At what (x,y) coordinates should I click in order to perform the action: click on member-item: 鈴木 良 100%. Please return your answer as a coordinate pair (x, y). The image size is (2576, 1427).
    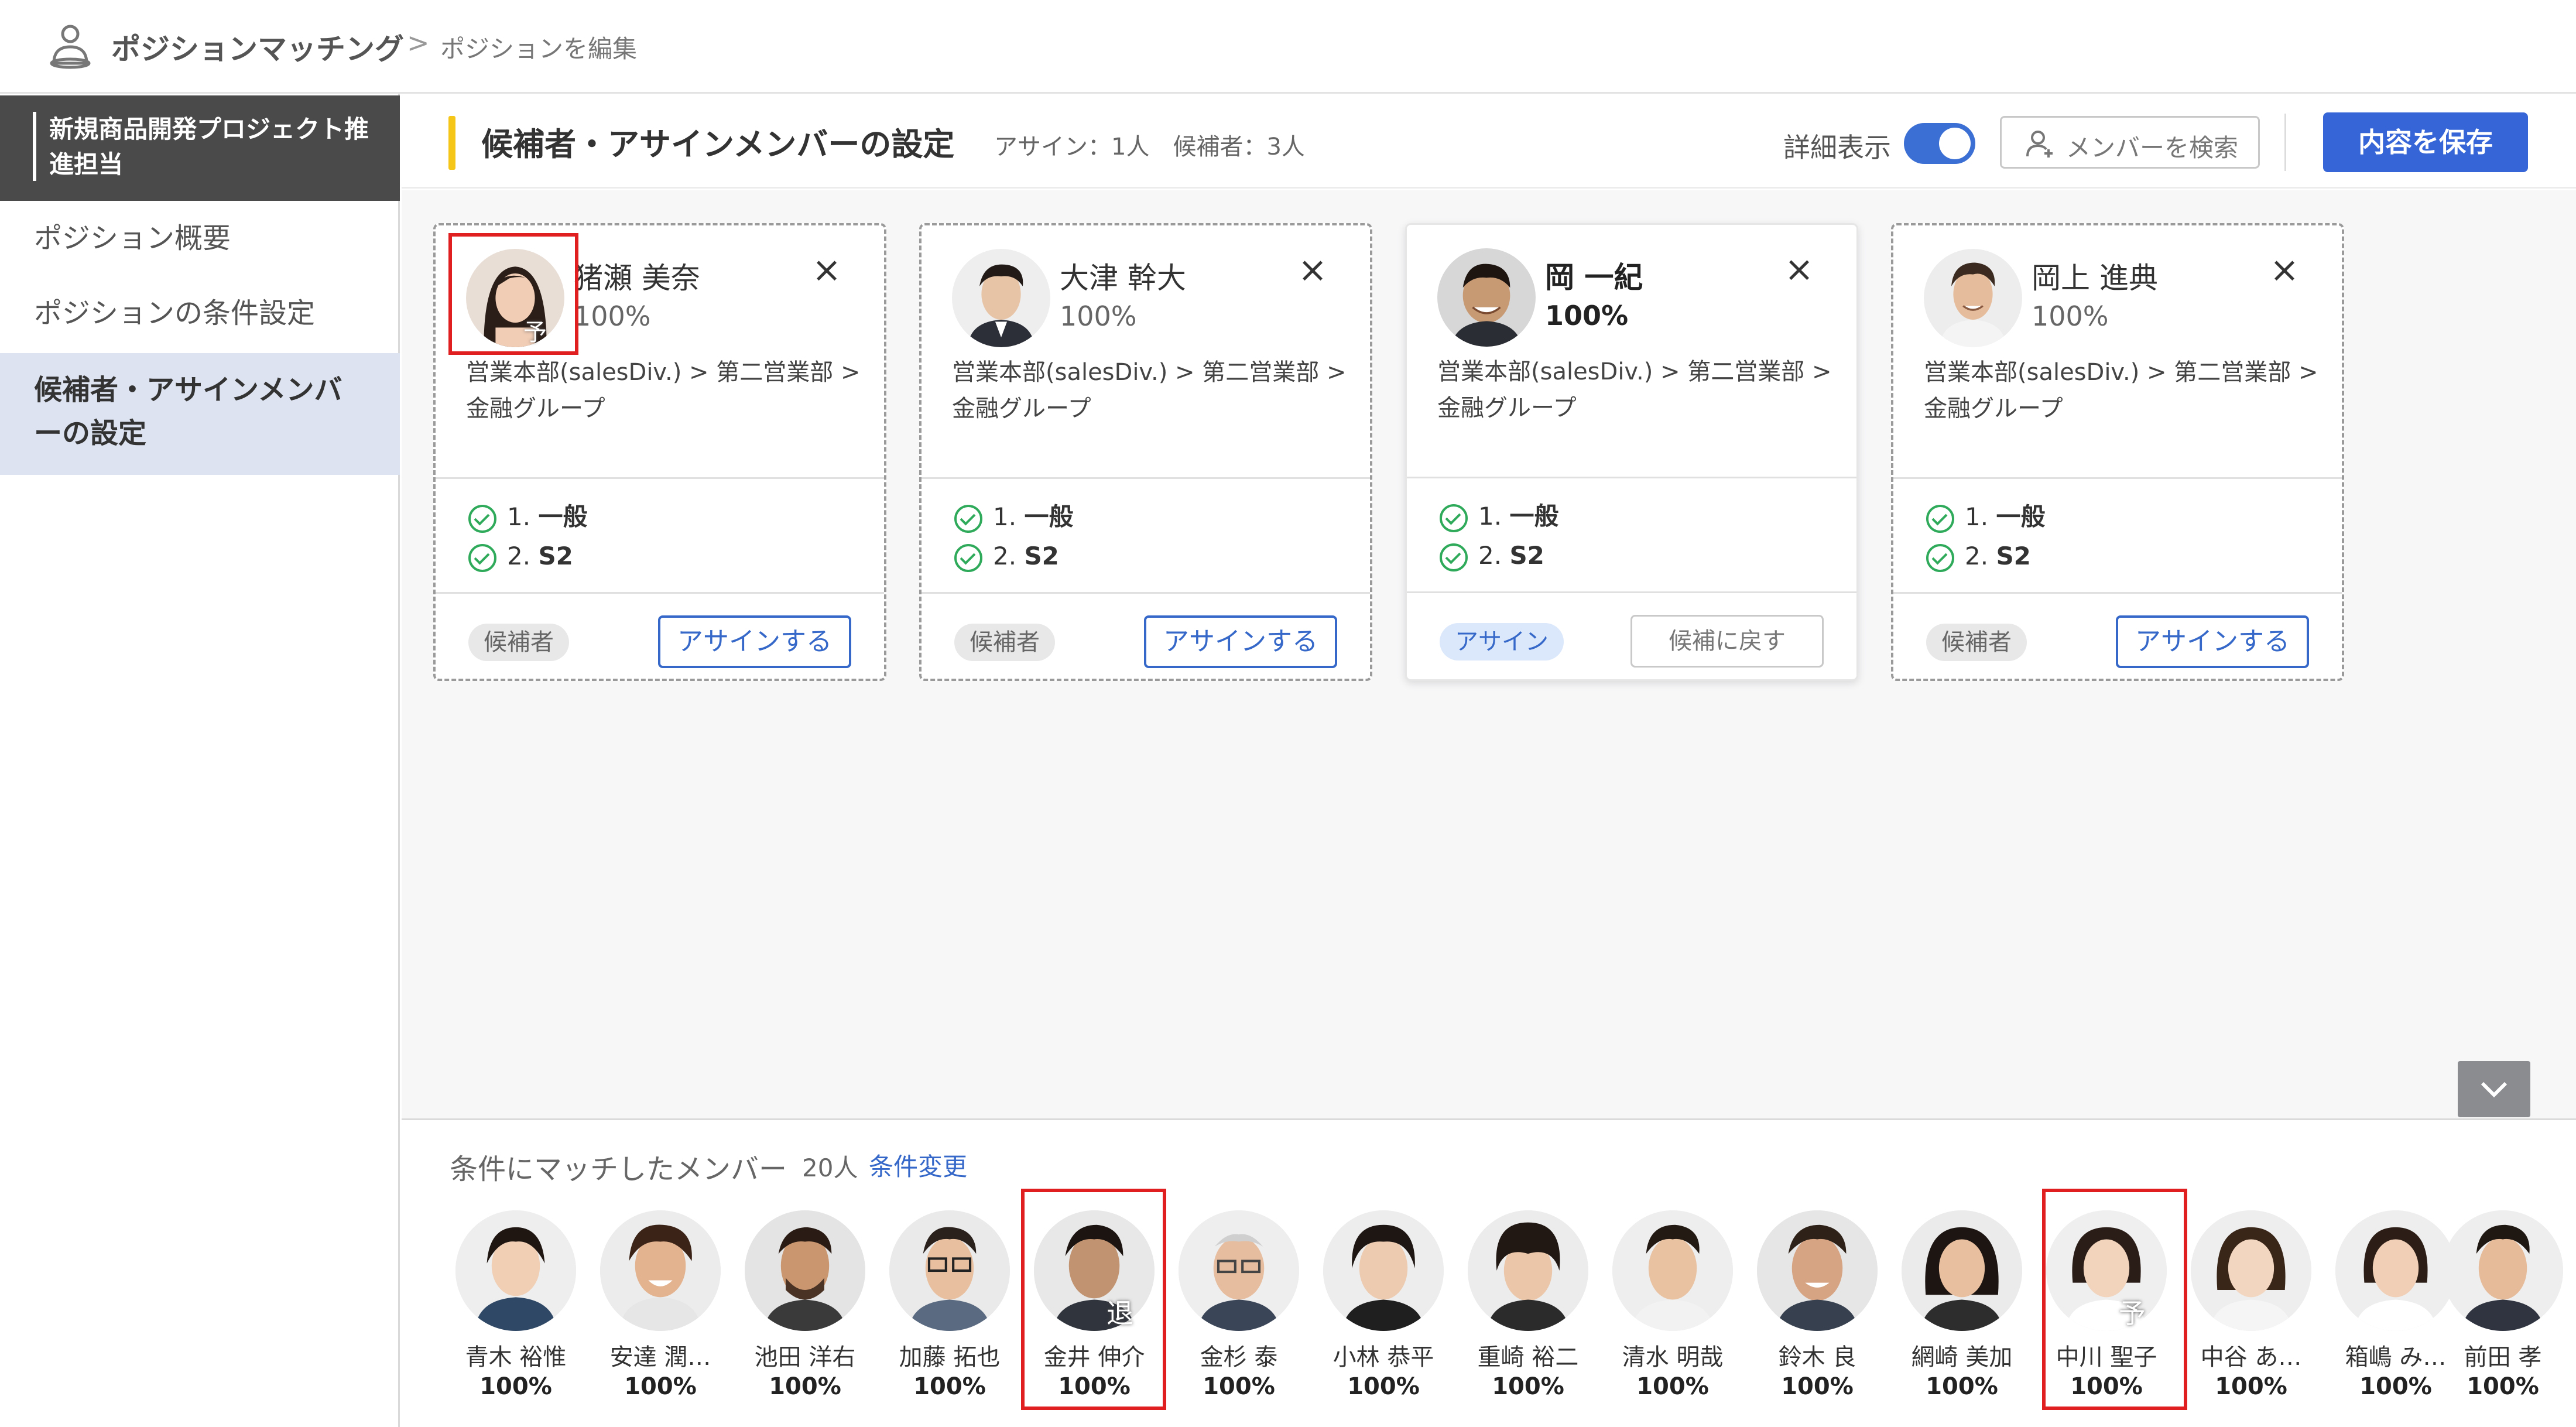
    Looking at the image, I should click on (1817, 1318).